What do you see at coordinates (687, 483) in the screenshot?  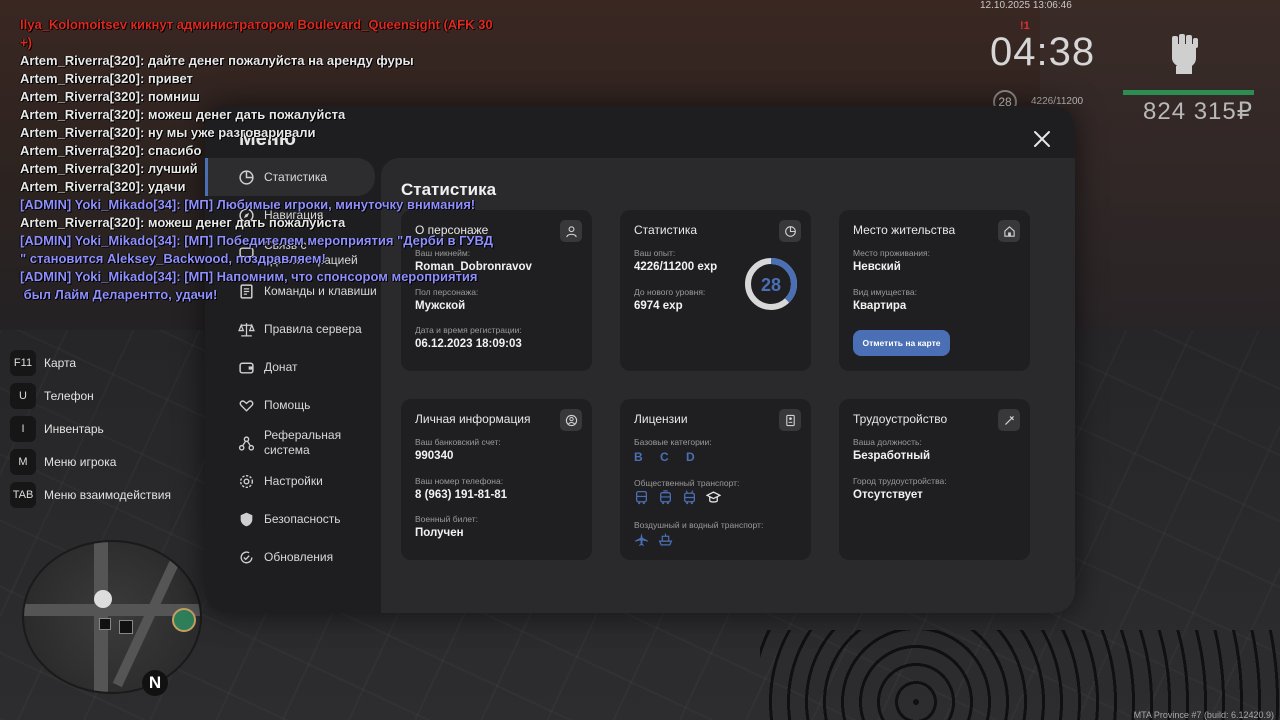 I see `public-transport-label: Общественный транспорт:` at bounding box center [687, 483].